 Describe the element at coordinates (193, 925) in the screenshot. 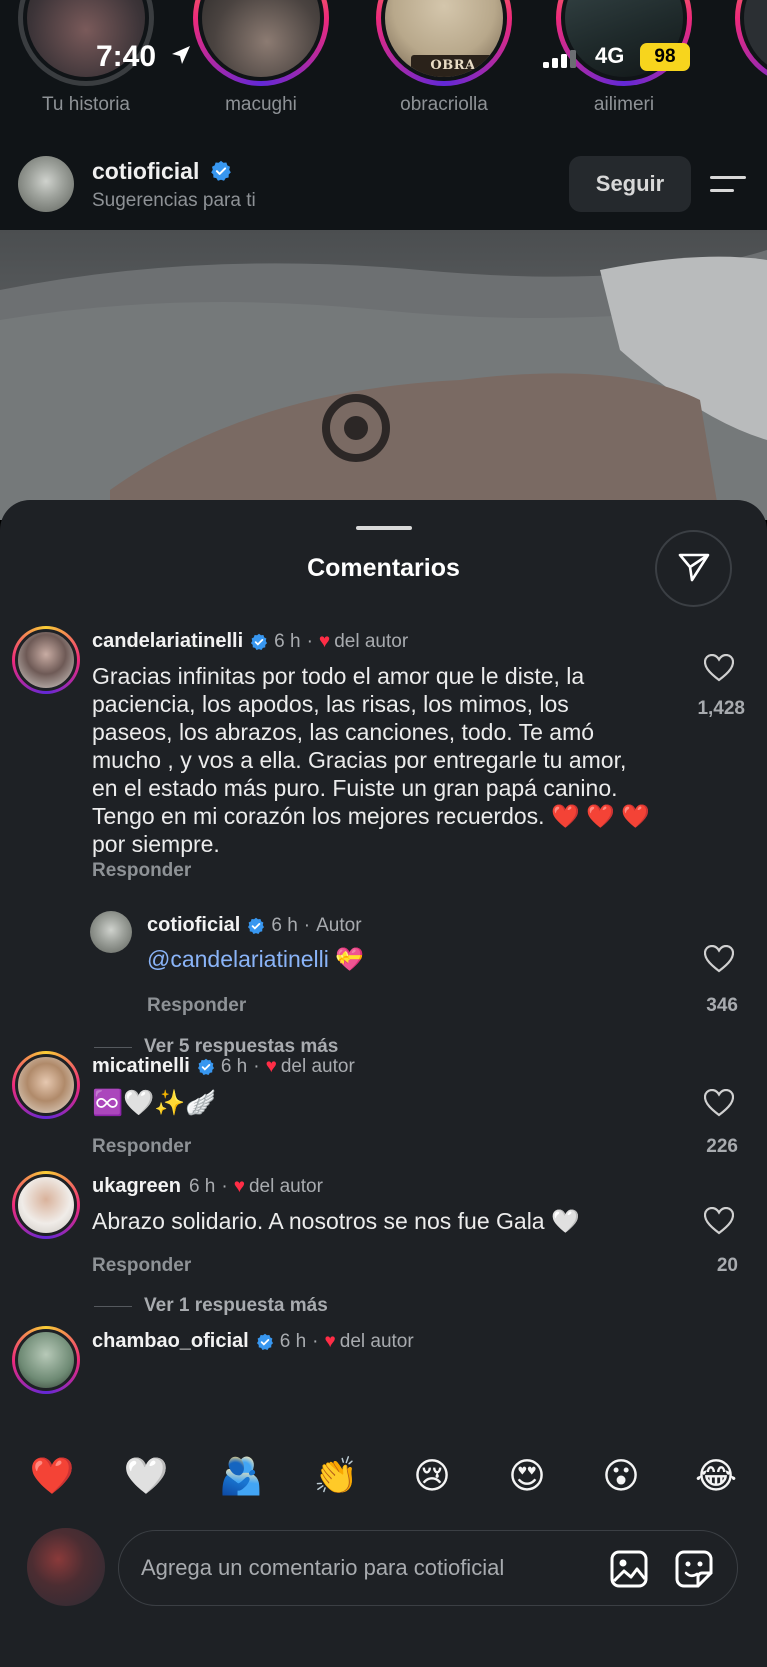

I see `comment-username: cotioficial` at that location.